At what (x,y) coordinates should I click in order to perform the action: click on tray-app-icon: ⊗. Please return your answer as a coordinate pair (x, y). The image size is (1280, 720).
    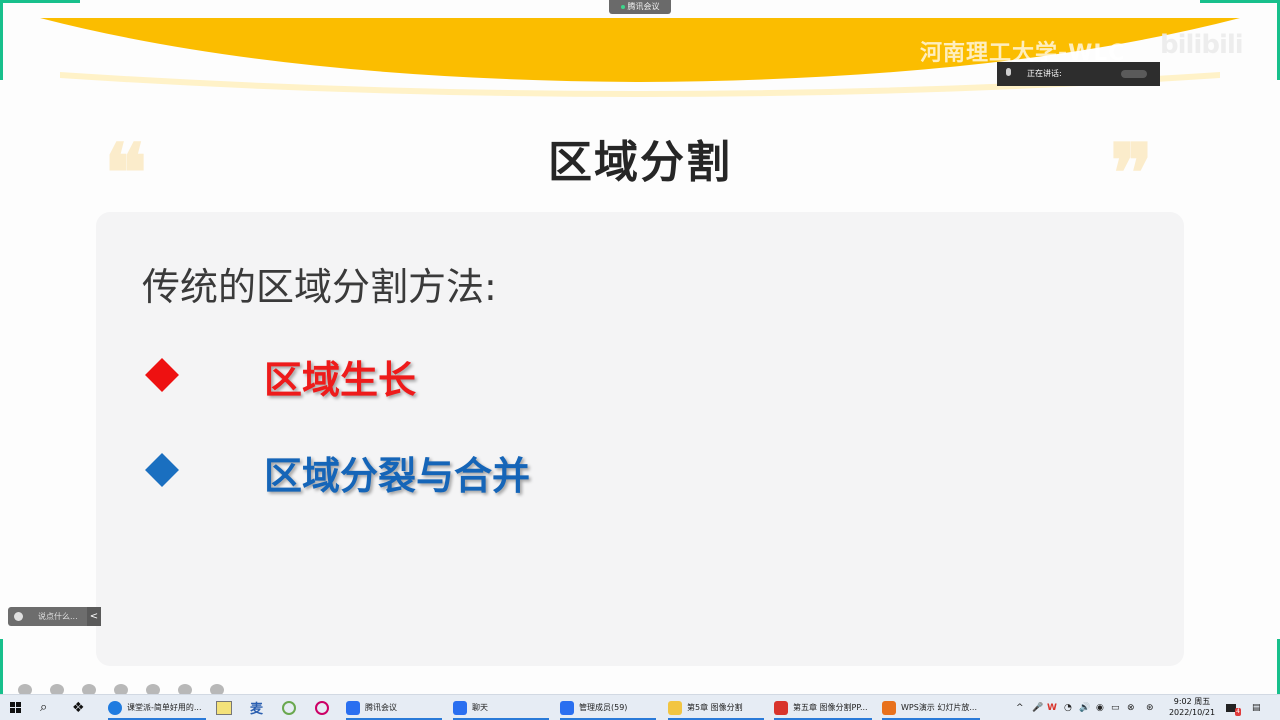
    Looking at the image, I should click on (1131, 707).